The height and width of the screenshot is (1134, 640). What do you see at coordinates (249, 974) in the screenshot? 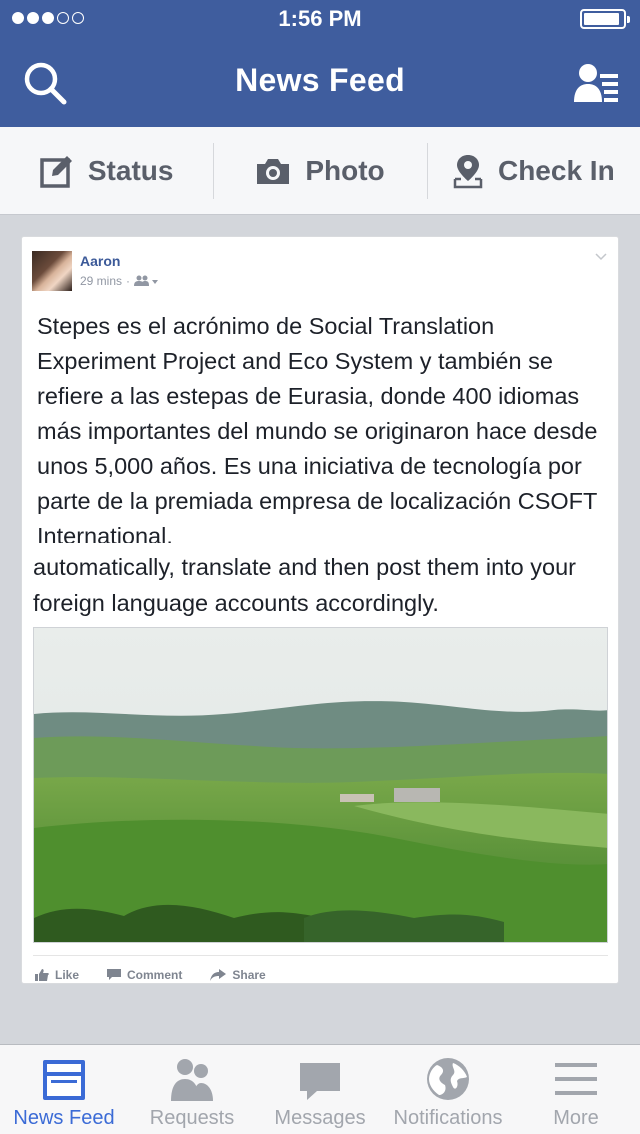
I see `share-label: Share` at bounding box center [249, 974].